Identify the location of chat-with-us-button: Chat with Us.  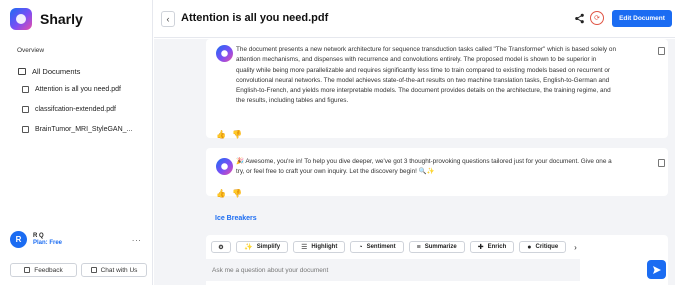
(114, 270).